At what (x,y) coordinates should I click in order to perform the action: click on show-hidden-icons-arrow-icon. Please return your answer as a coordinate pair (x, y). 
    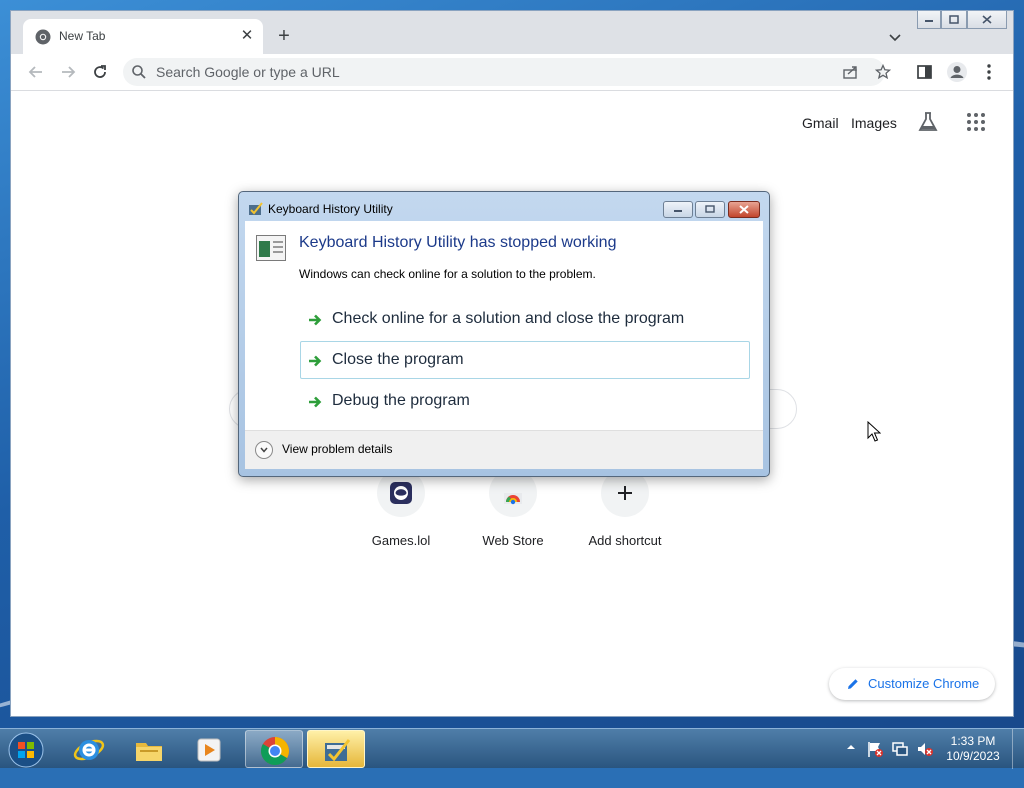
    Looking at the image, I should click on (851, 747).